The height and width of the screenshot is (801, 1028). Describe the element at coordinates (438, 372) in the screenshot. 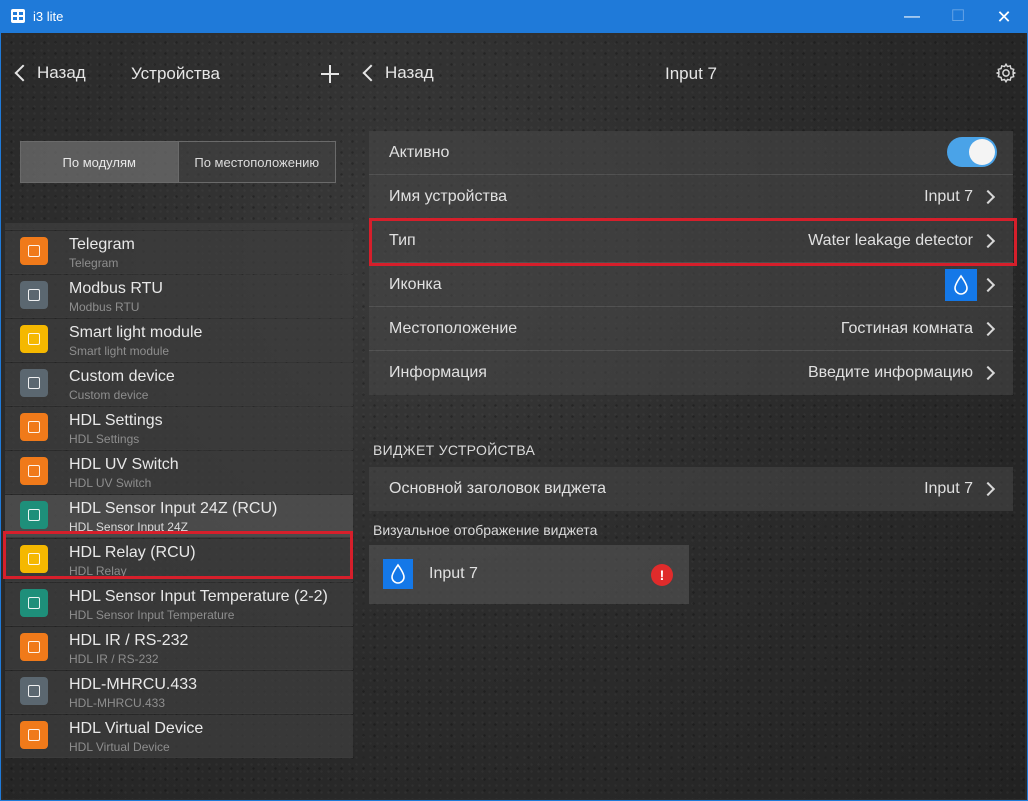

I see `info-label: Информация` at that location.